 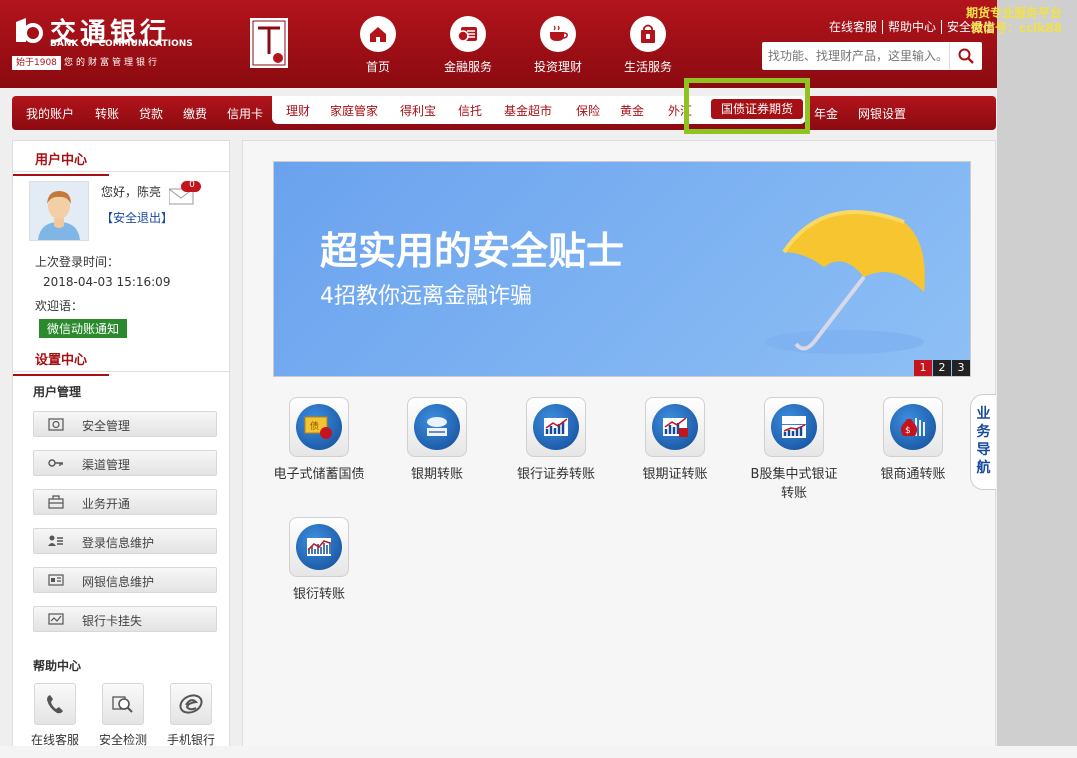 I want to click on tile-derivatives: 银衍转账, so click(x=319, y=559).